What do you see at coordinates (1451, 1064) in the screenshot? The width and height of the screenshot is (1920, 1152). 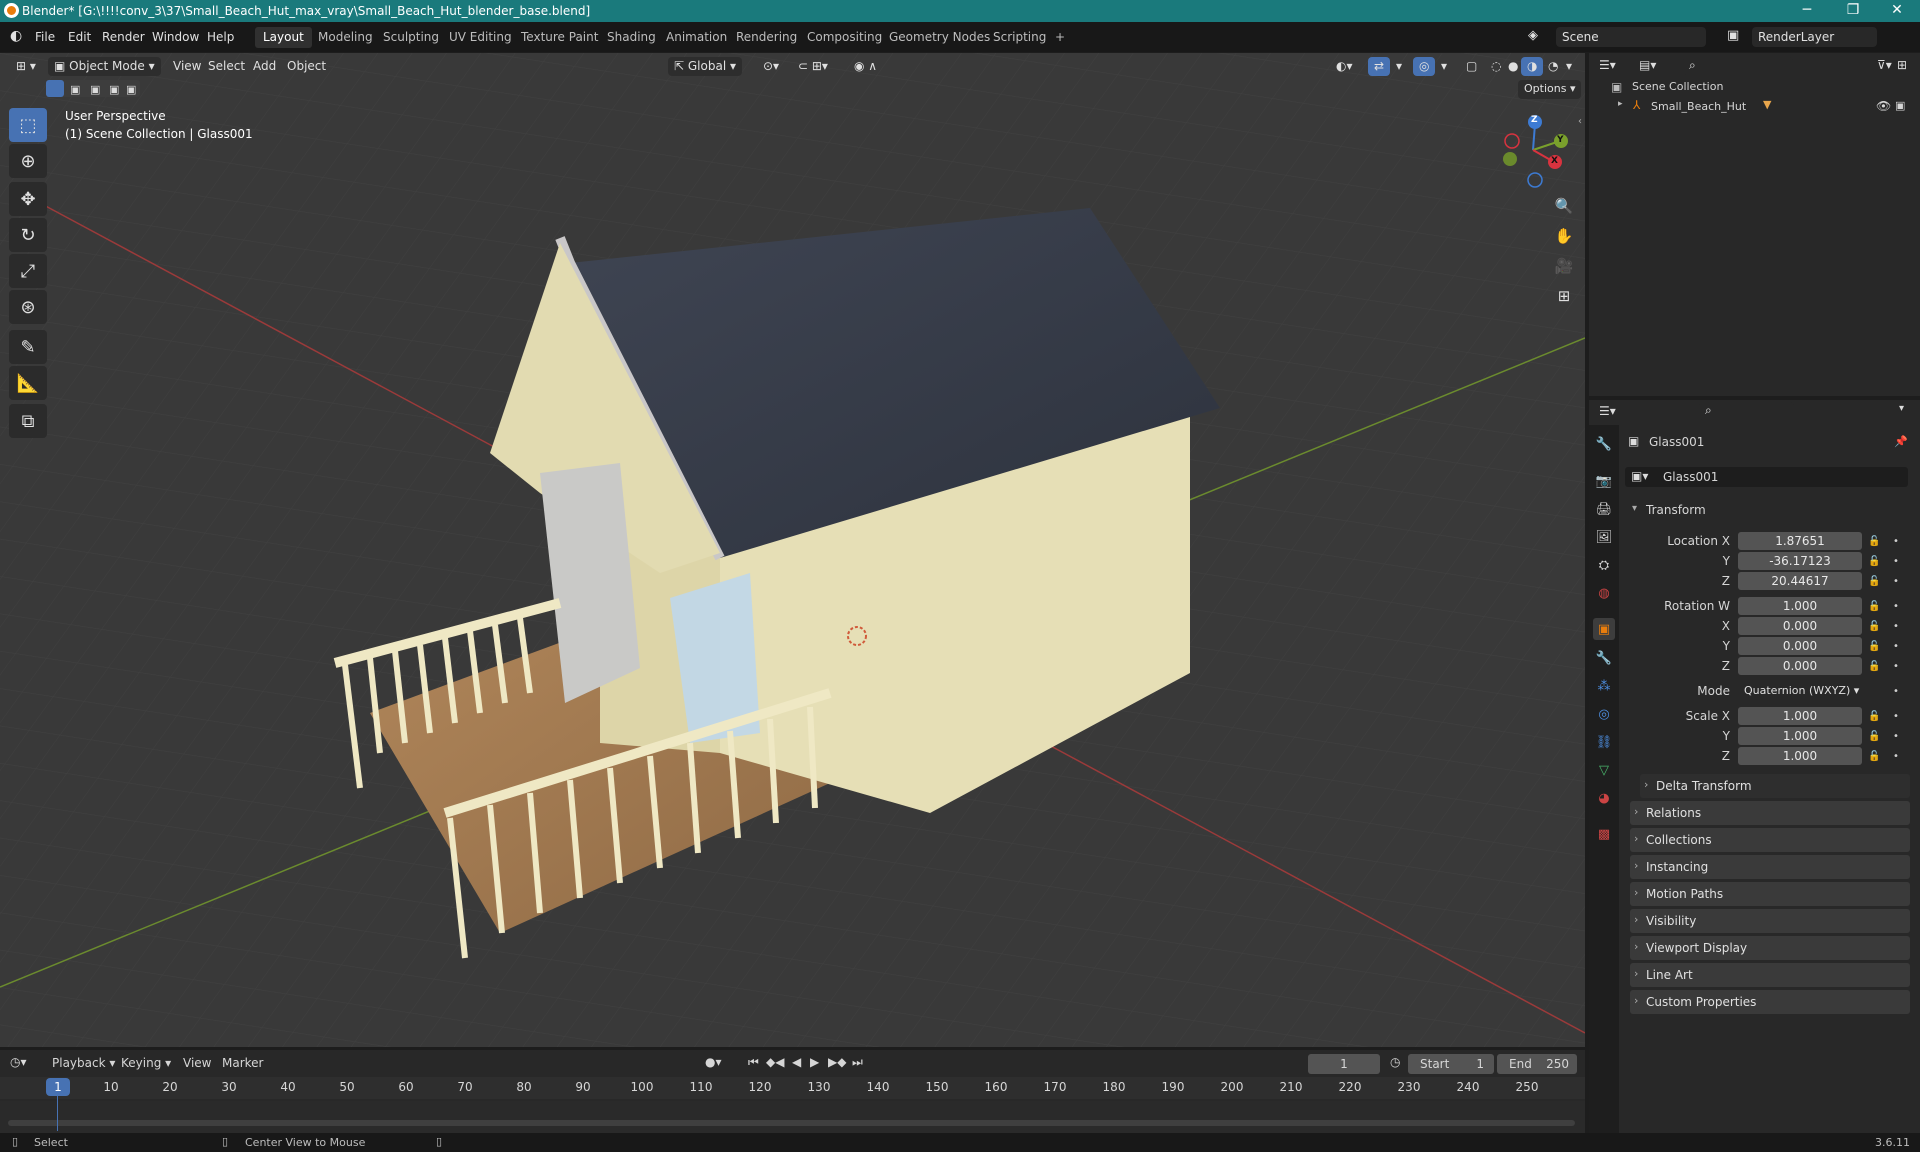 I see `start-frame-field: Start 1` at bounding box center [1451, 1064].